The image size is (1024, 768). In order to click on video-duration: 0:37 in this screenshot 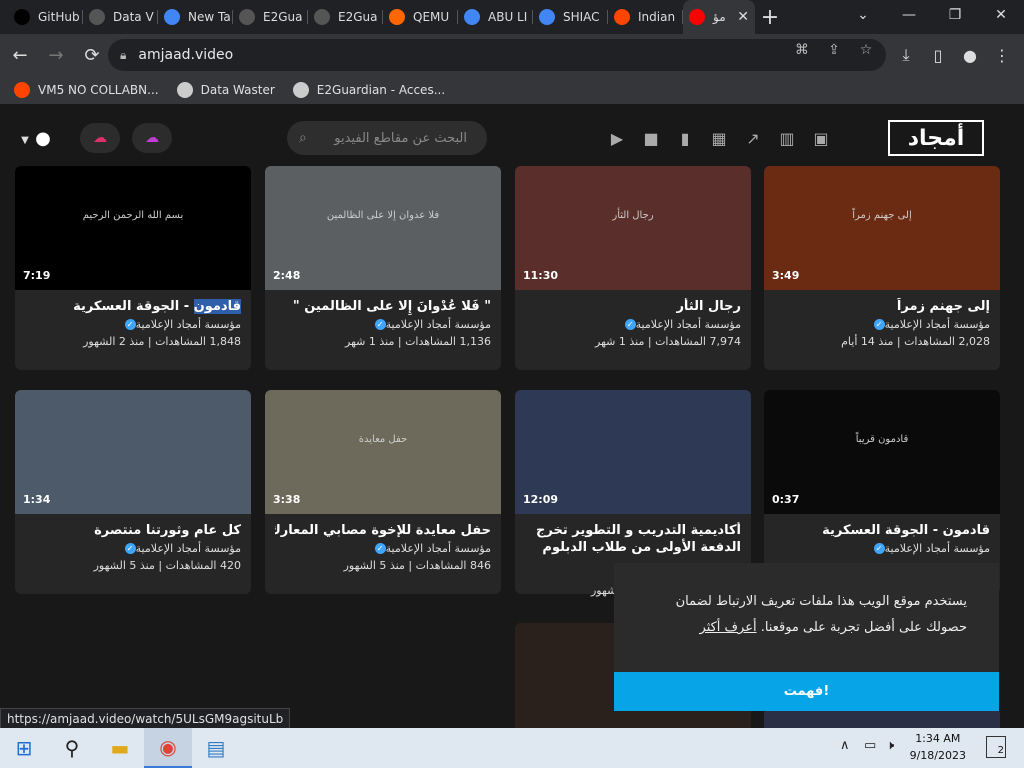, I will do `click(786, 499)`.